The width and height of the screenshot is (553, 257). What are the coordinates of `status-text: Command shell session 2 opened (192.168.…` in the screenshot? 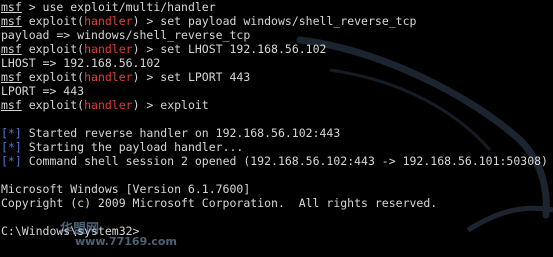 It's located at (284, 161).